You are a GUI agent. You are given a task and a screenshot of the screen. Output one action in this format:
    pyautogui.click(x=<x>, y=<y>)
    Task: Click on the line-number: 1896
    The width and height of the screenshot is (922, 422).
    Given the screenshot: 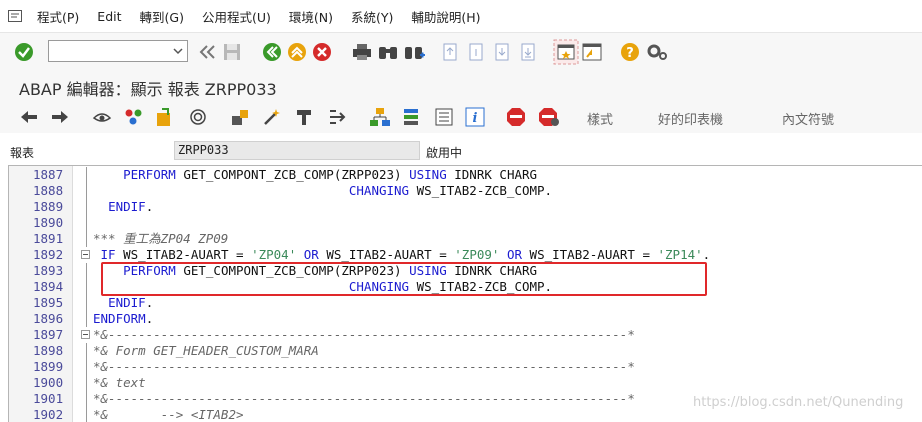 What is the action you would take?
    pyautogui.click(x=48, y=318)
    